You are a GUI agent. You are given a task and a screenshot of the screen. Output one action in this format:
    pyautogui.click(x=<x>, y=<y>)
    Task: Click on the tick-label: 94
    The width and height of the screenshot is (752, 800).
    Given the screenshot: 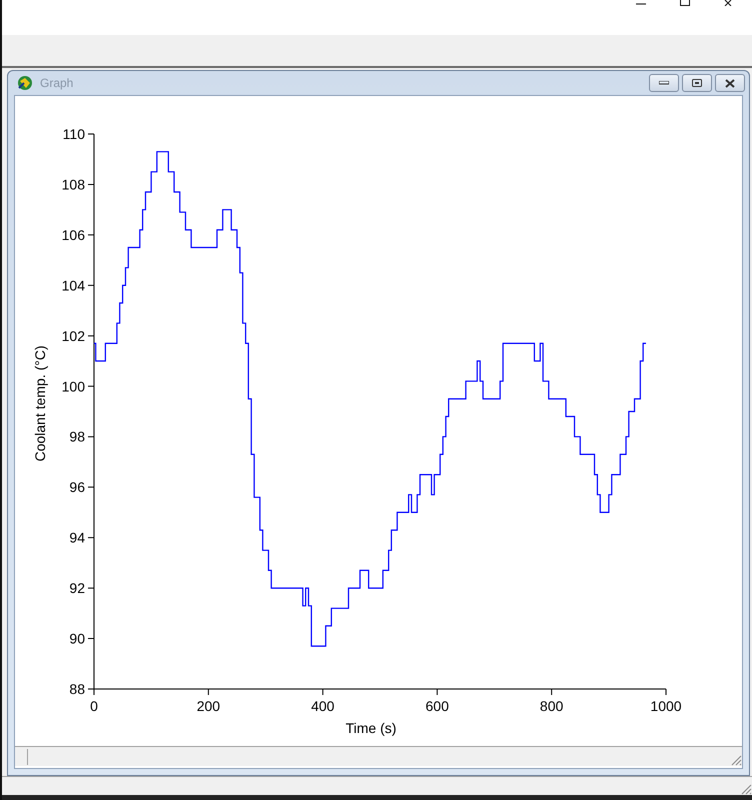 What is the action you would take?
    pyautogui.click(x=77, y=538)
    